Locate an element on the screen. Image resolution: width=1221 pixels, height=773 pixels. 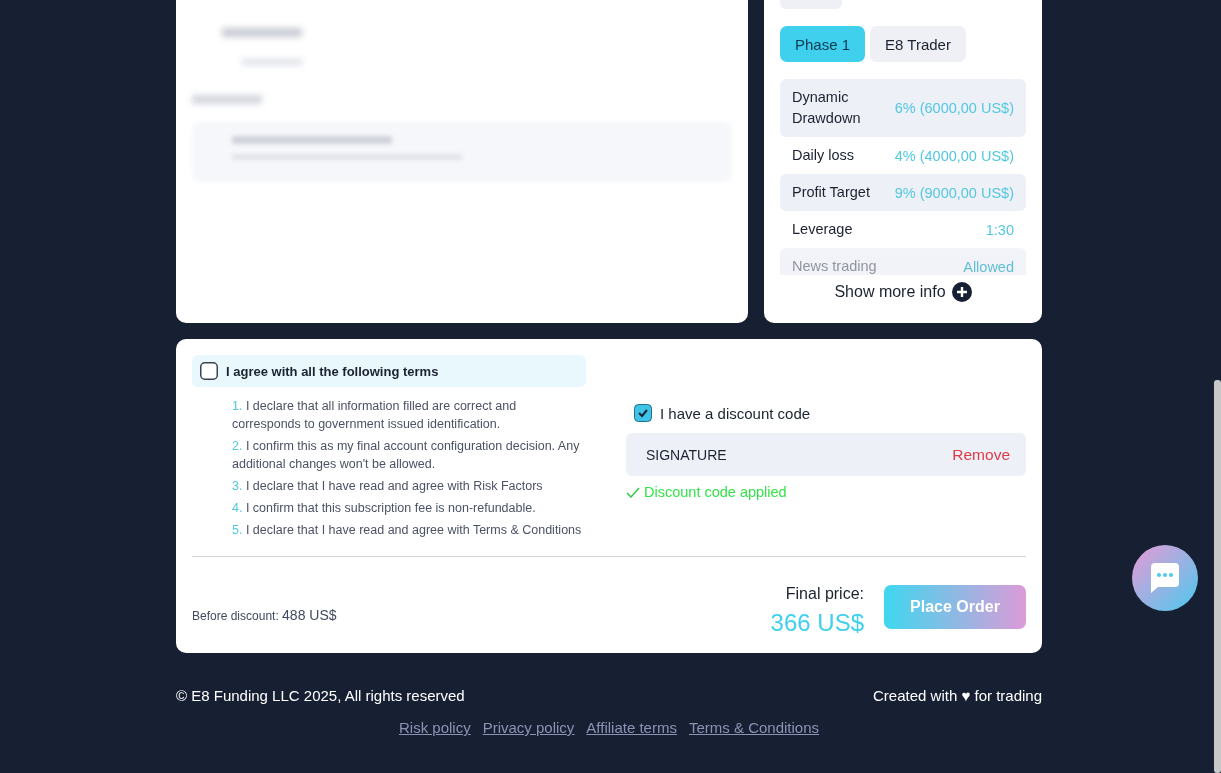
spec-value: Allowed is located at coordinates (988, 266).